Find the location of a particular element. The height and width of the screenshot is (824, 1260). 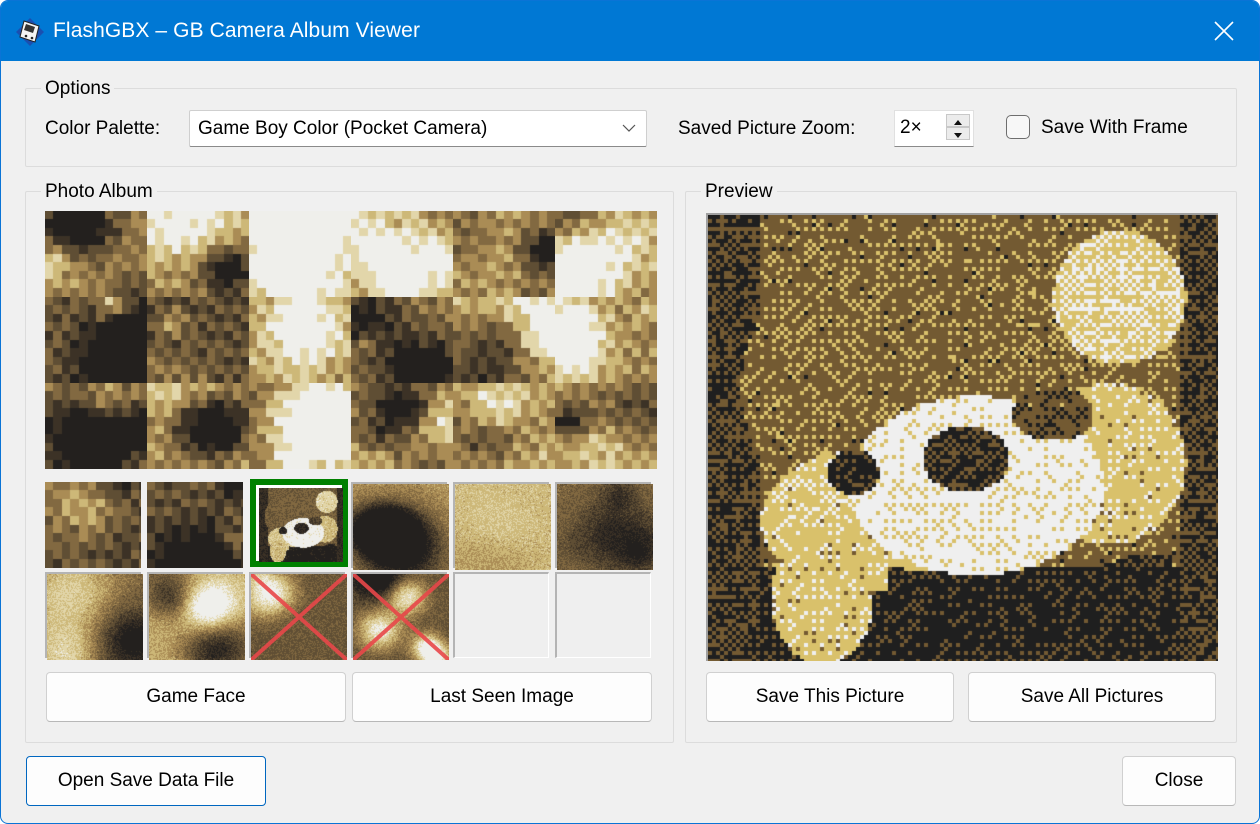

close-button: Close is located at coordinates (1179, 781).